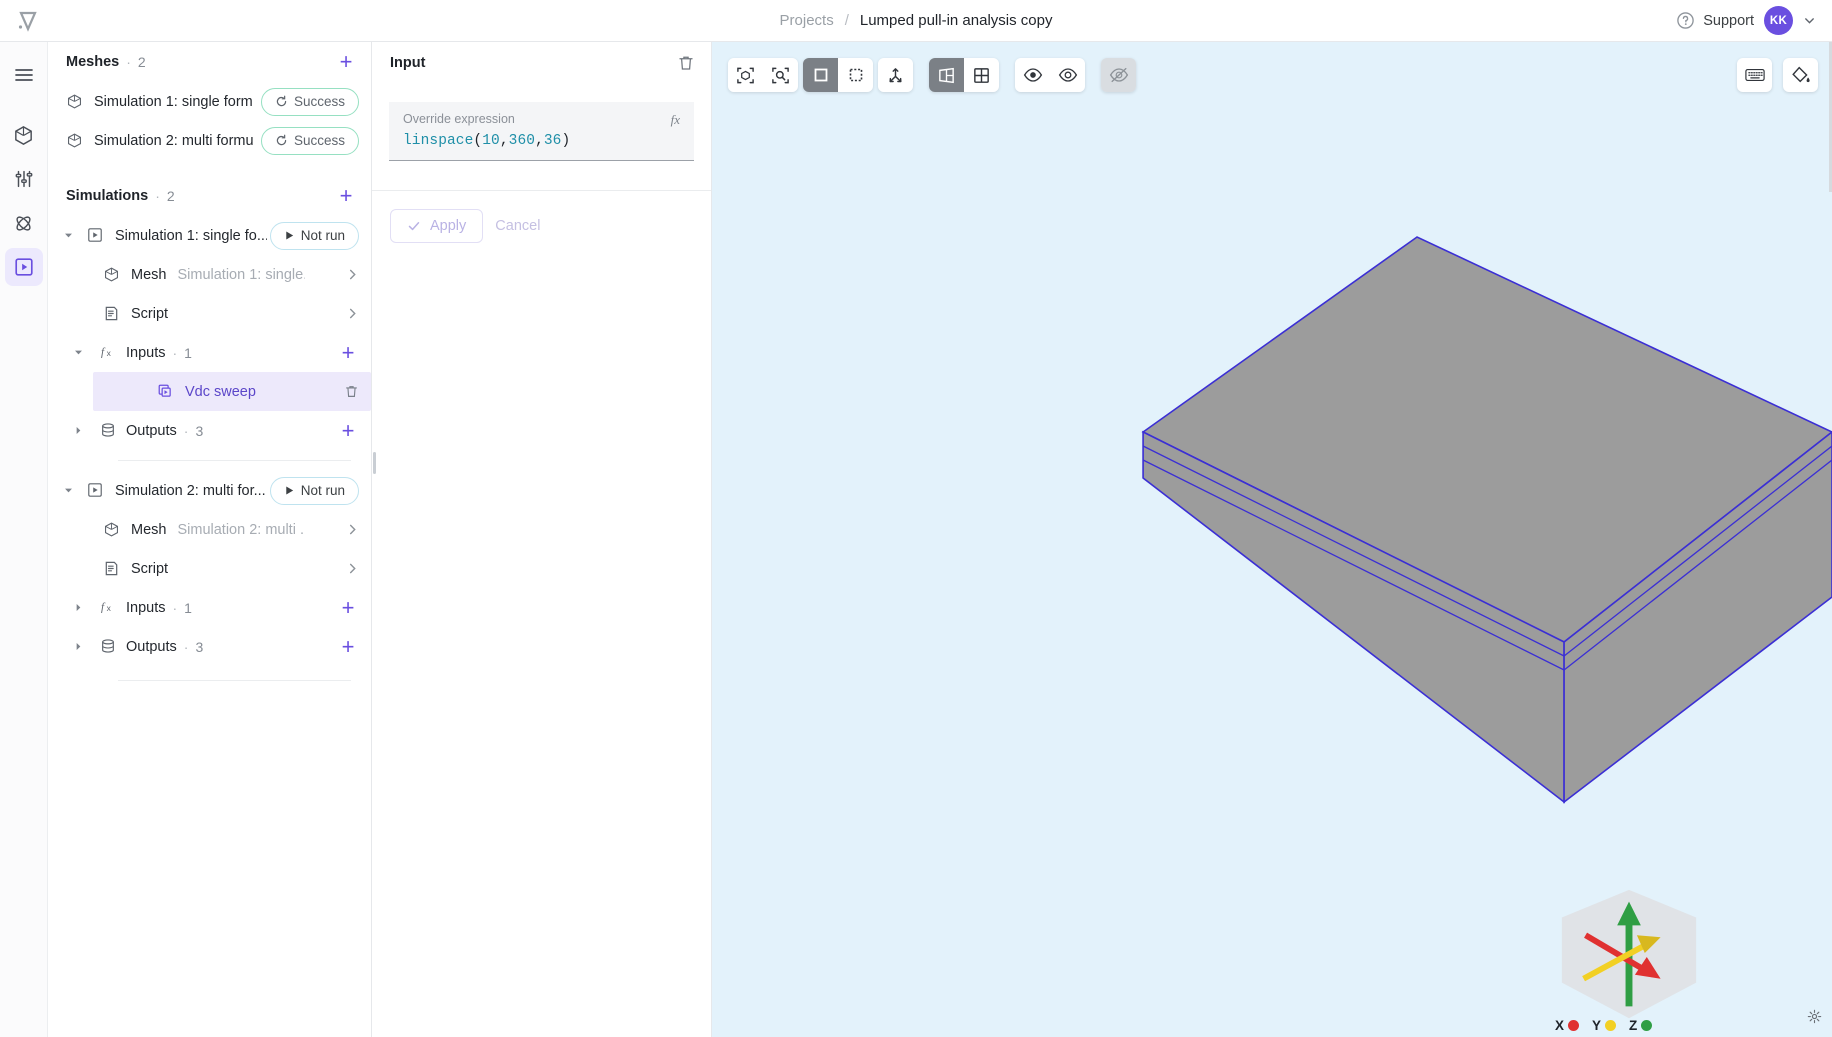  What do you see at coordinates (111, 274) in the screenshot?
I see `mesh-cube-icon` at bounding box center [111, 274].